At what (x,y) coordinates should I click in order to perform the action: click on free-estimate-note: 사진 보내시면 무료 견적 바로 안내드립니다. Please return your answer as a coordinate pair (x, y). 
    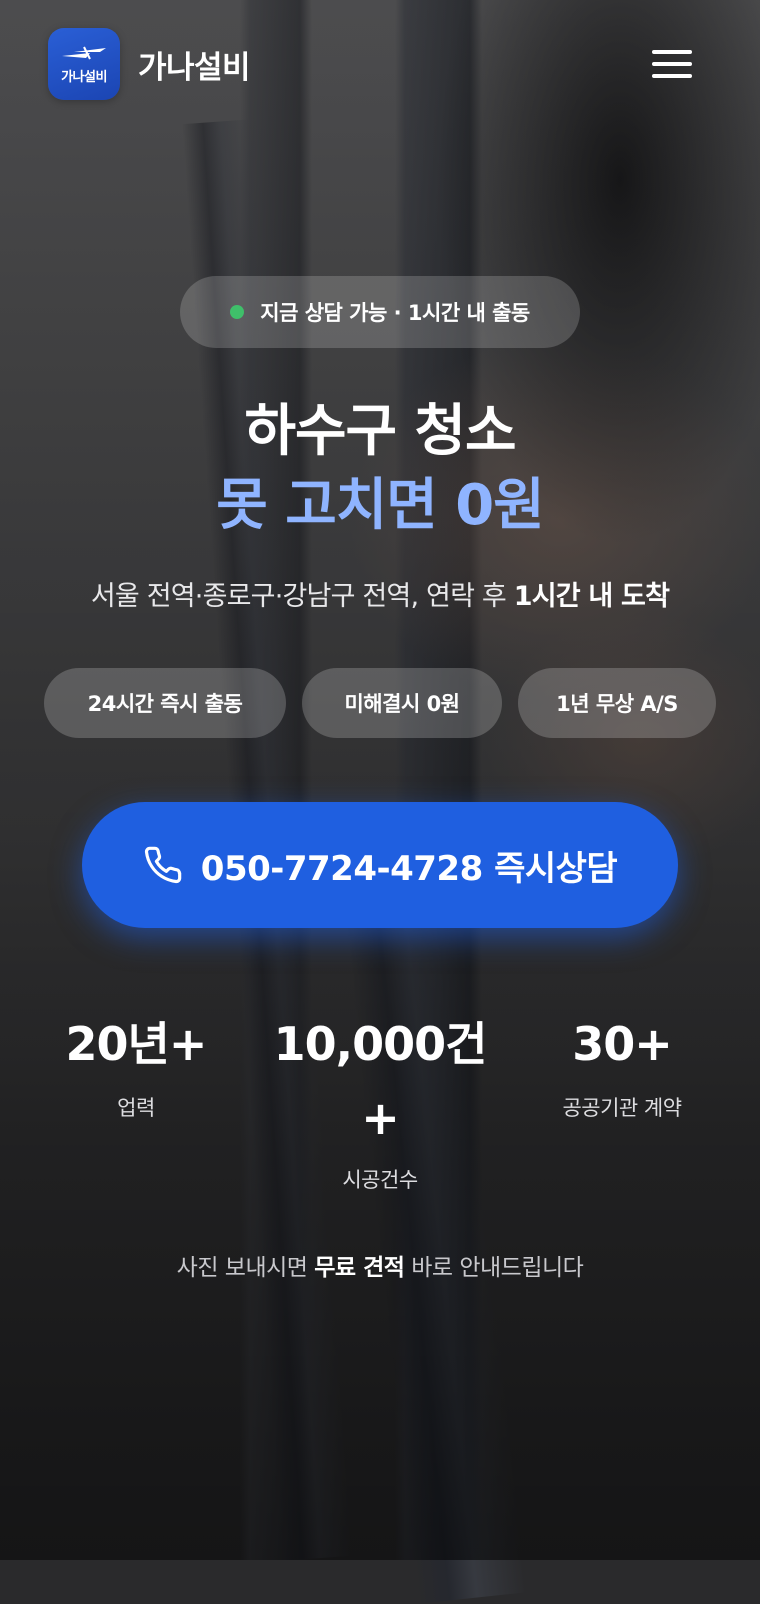
    Looking at the image, I should click on (380, 1265).